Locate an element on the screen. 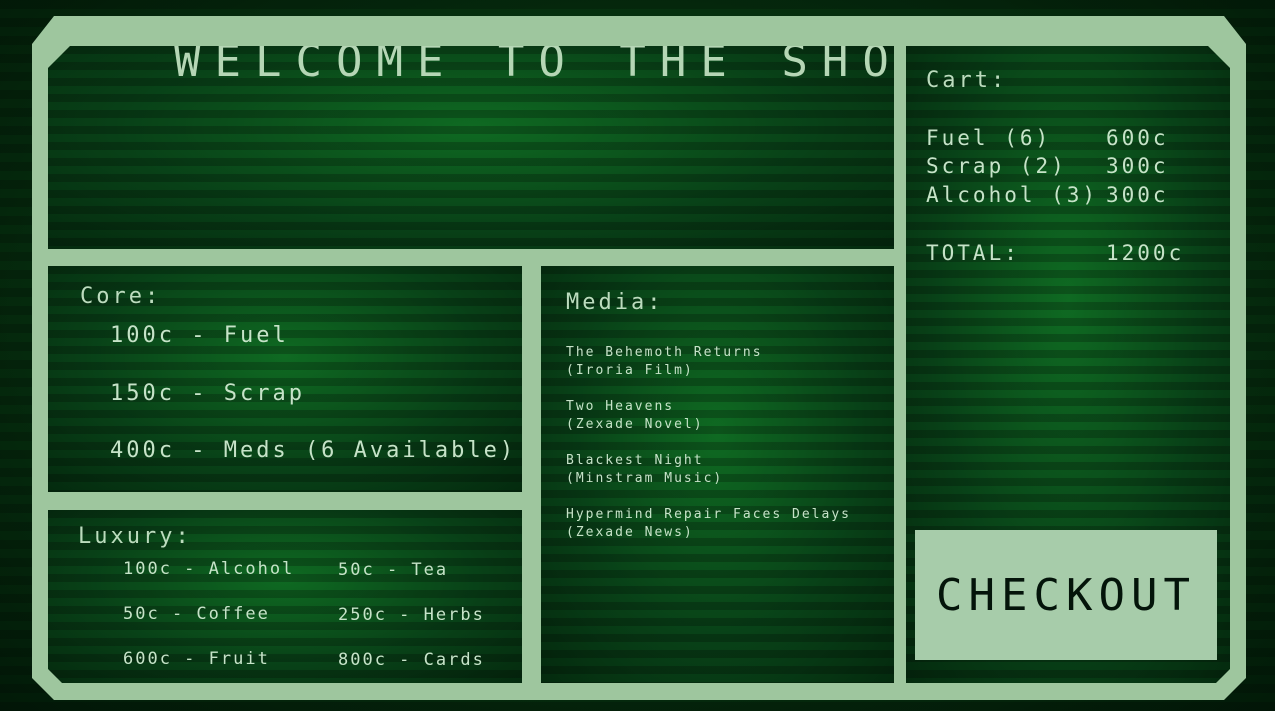  core-heading: Core: is located at coordinates (121, 296).